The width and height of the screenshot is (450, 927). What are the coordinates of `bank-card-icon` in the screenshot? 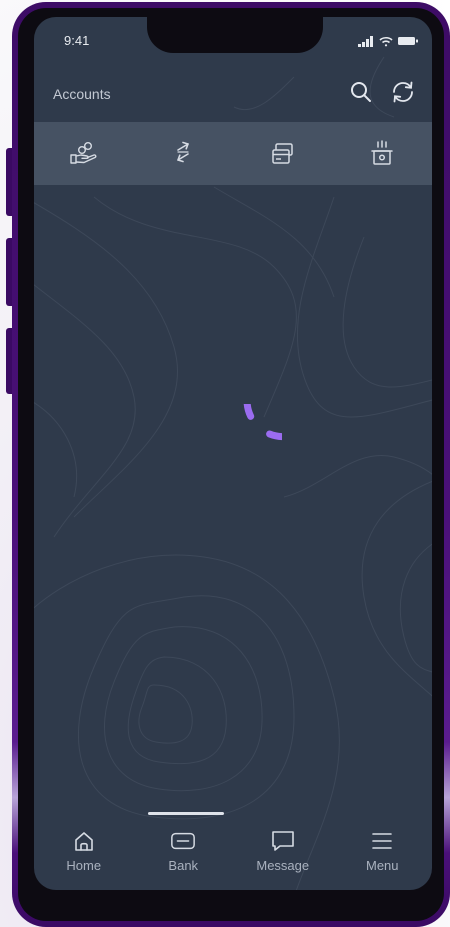 It's located at (183, 841).